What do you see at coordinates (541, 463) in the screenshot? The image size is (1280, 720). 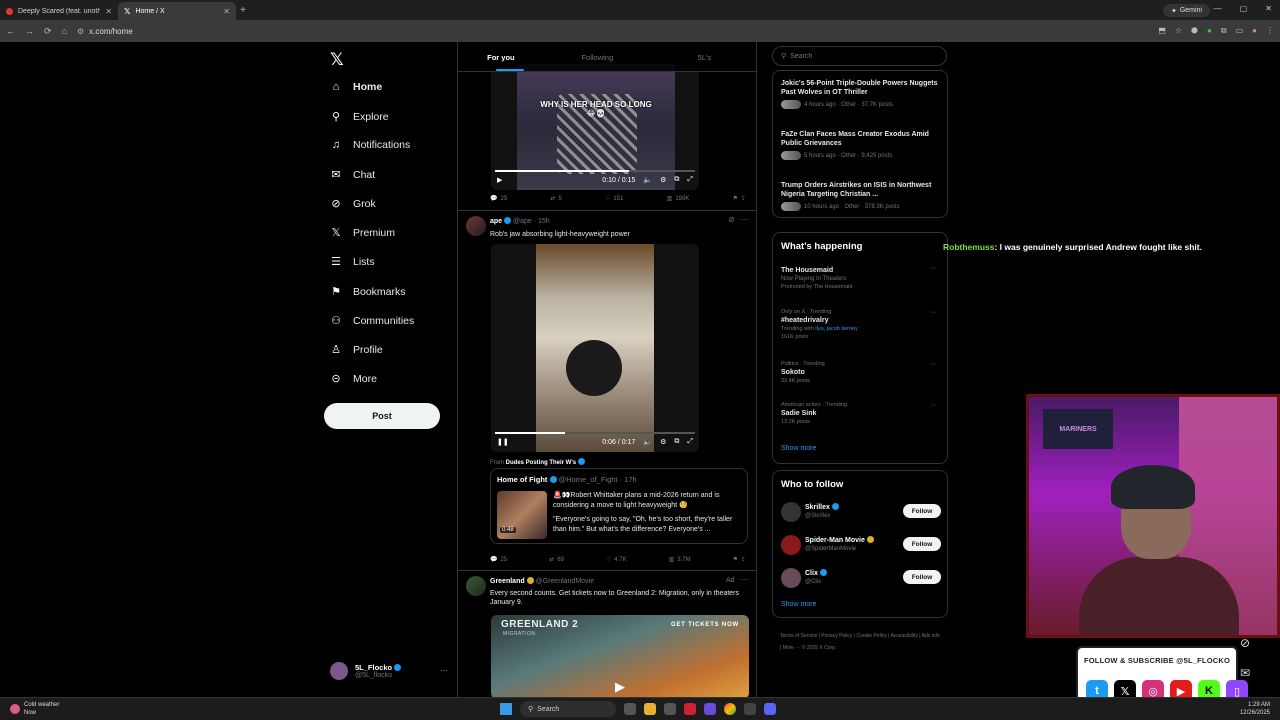 I see `from-source: Dudes Posting Their W's` at bounding box center [541, 463].